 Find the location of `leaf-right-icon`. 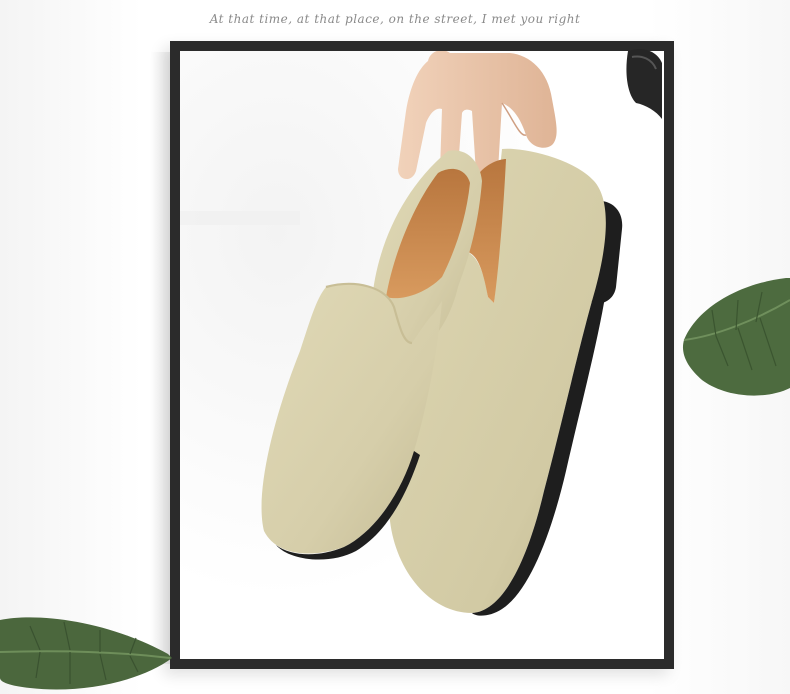

leaf-right-icon is located at coordinates (733, 337).